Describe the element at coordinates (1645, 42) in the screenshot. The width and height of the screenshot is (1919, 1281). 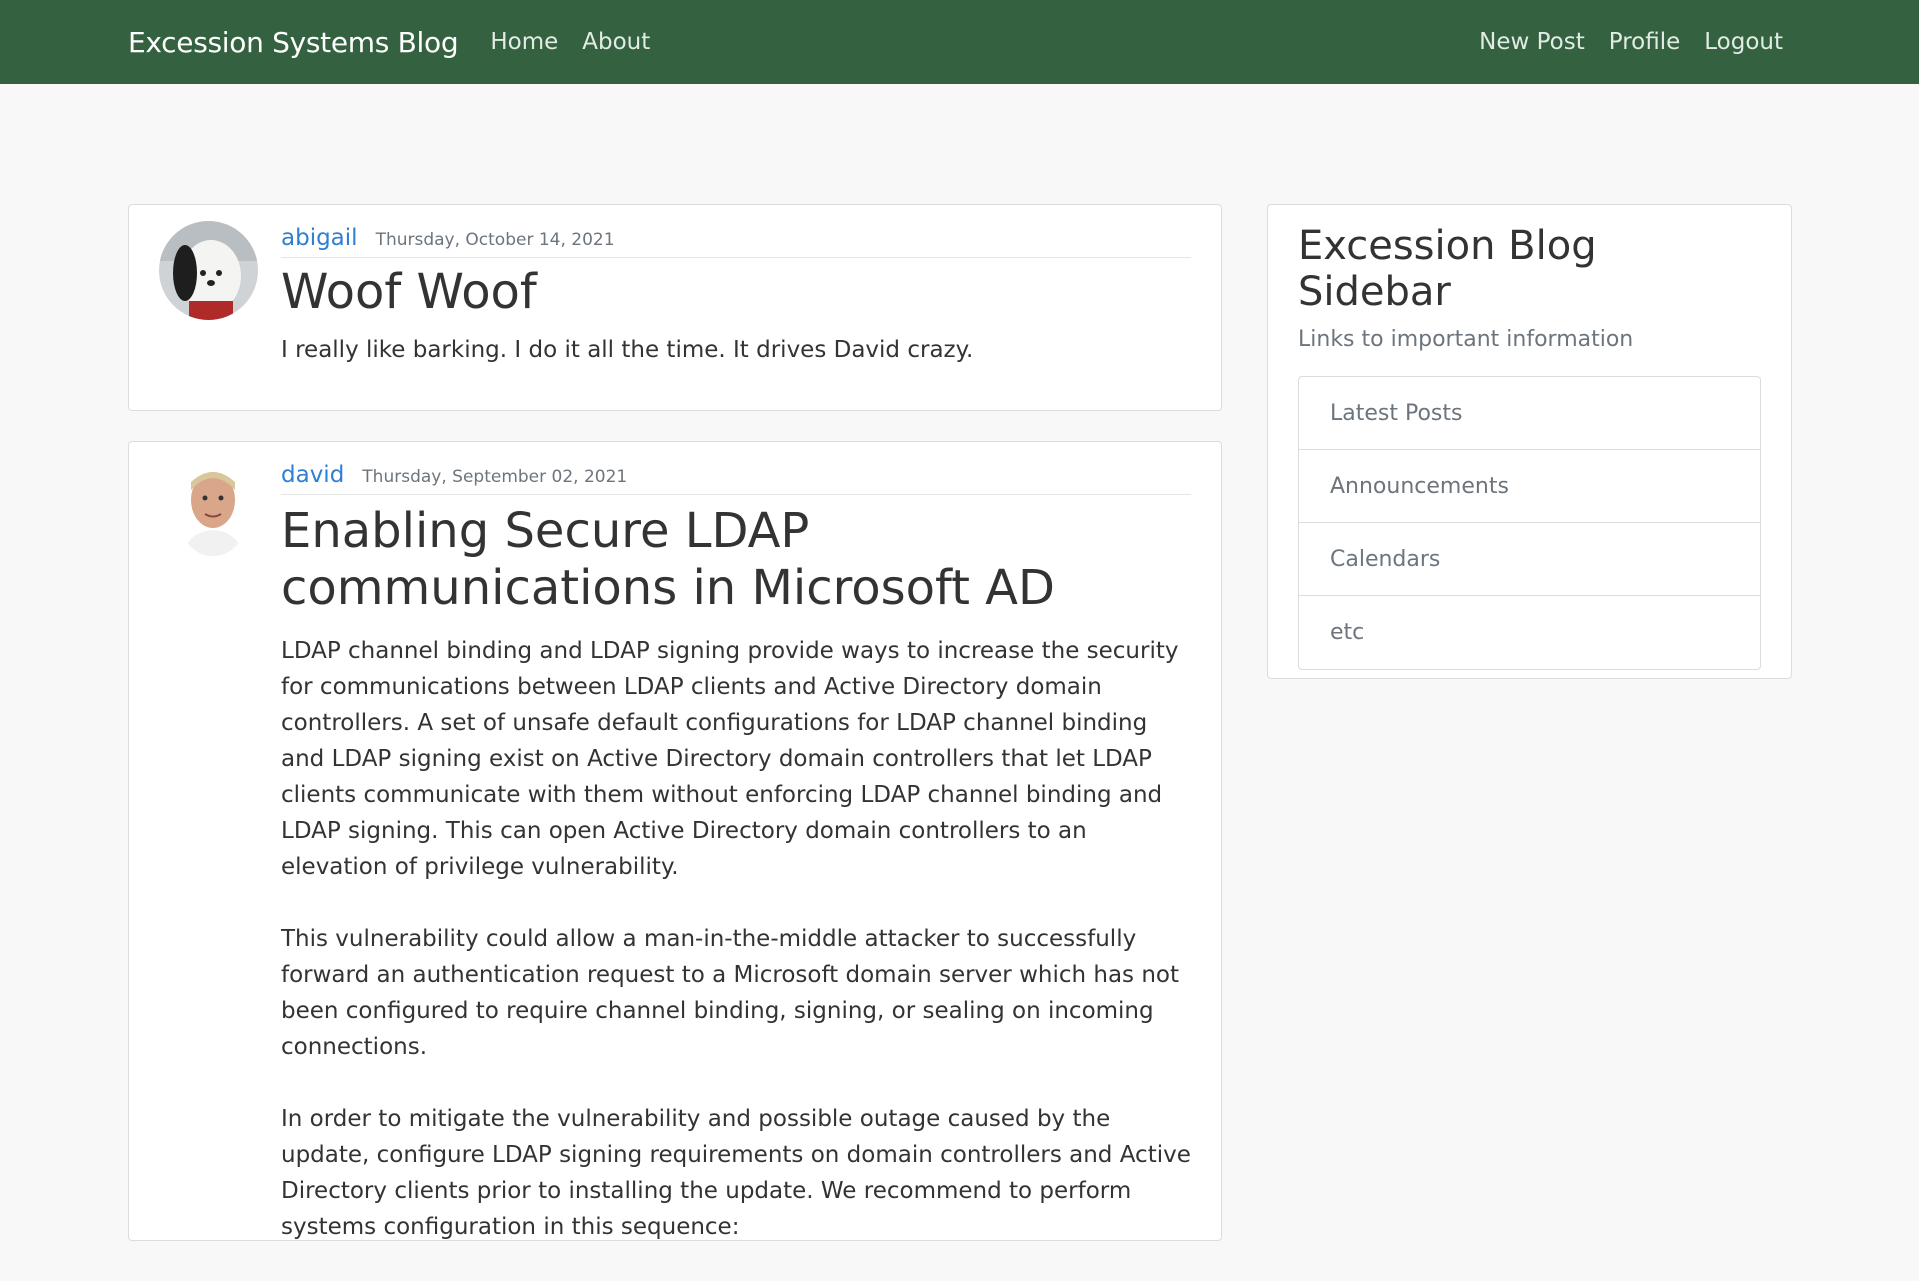
I see `nav-profile-link: Profile` at that location.